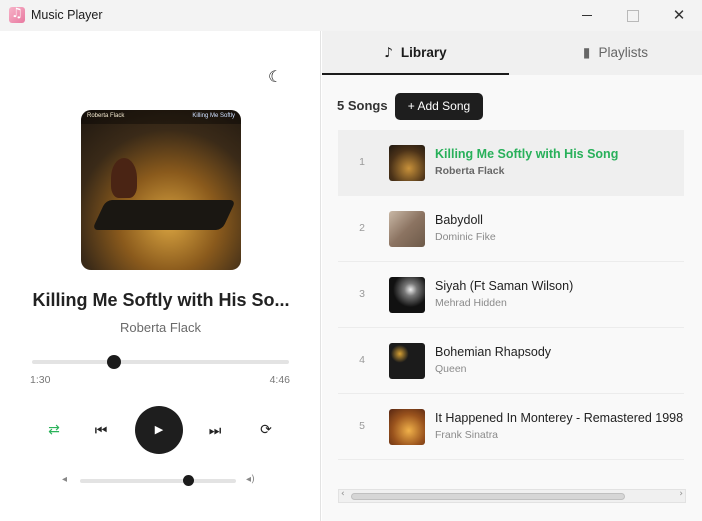 The image size is (702, 521). What do you see at coordinates (512, 53) in the screenshot?
I see `tab-bar: ♪ Library ▮ Playlists` at bounding box center [512, 53].